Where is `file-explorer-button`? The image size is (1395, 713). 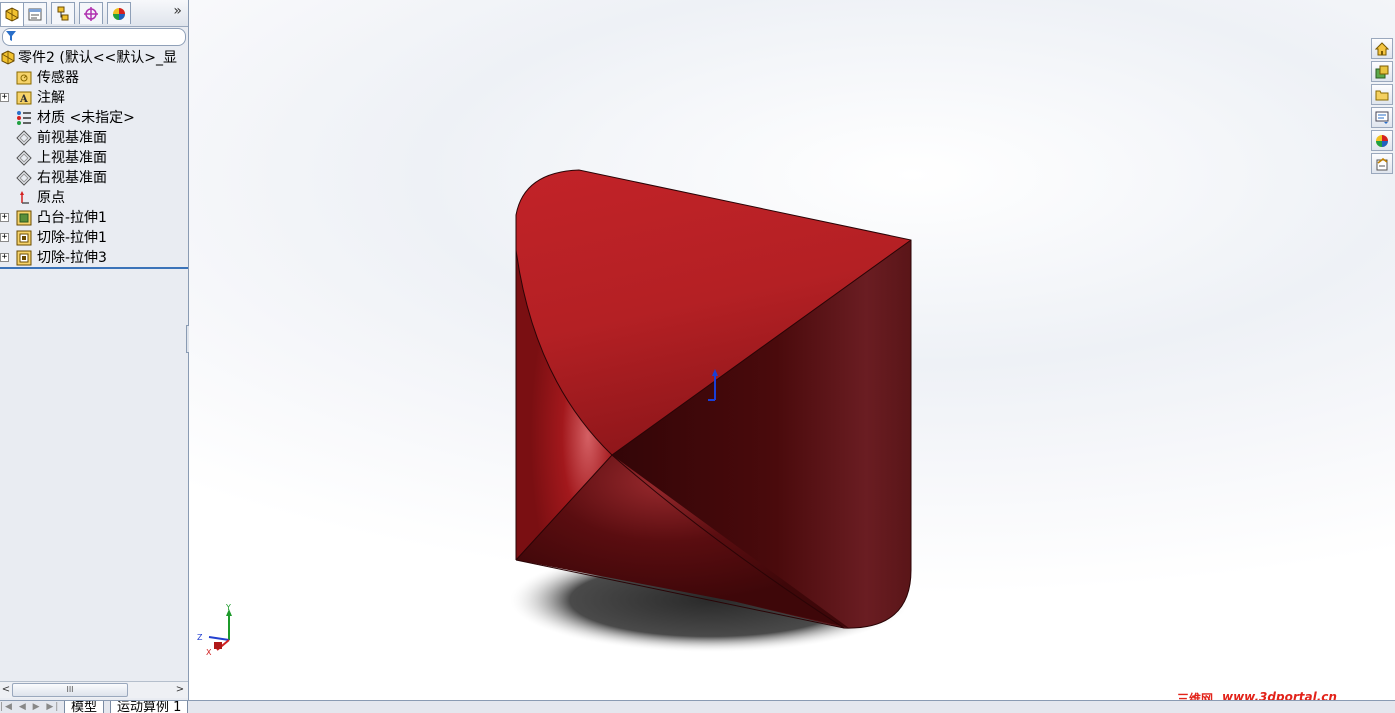 file-explorer-button is located at coordinates (1382, 94).